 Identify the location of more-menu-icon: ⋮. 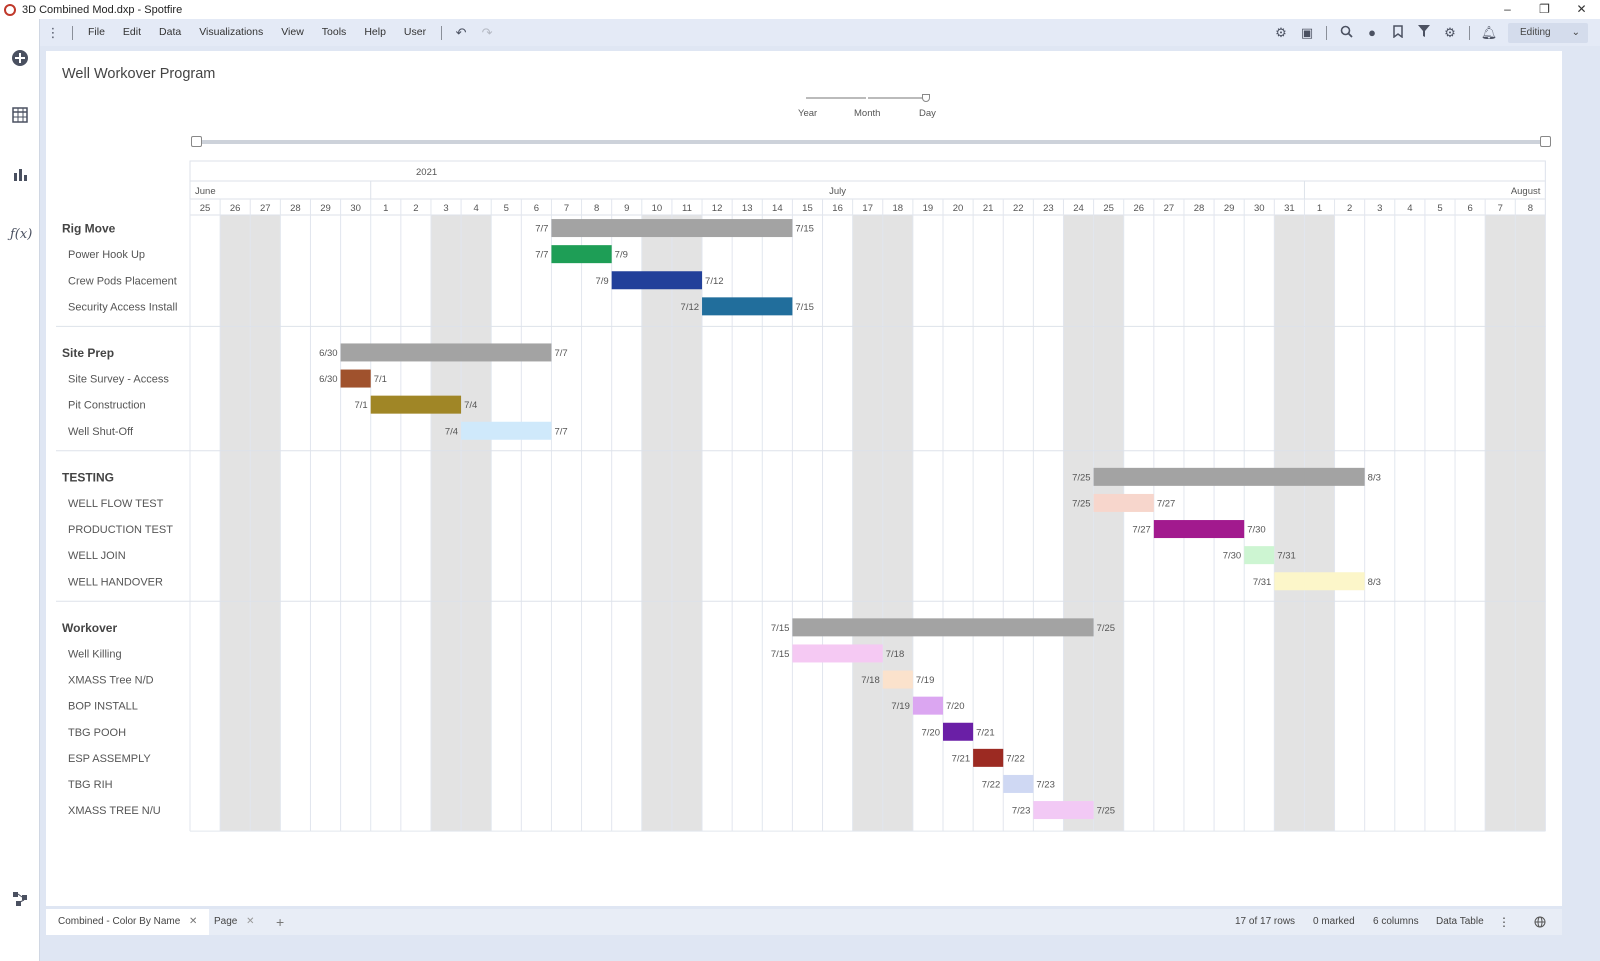
(53, 33).